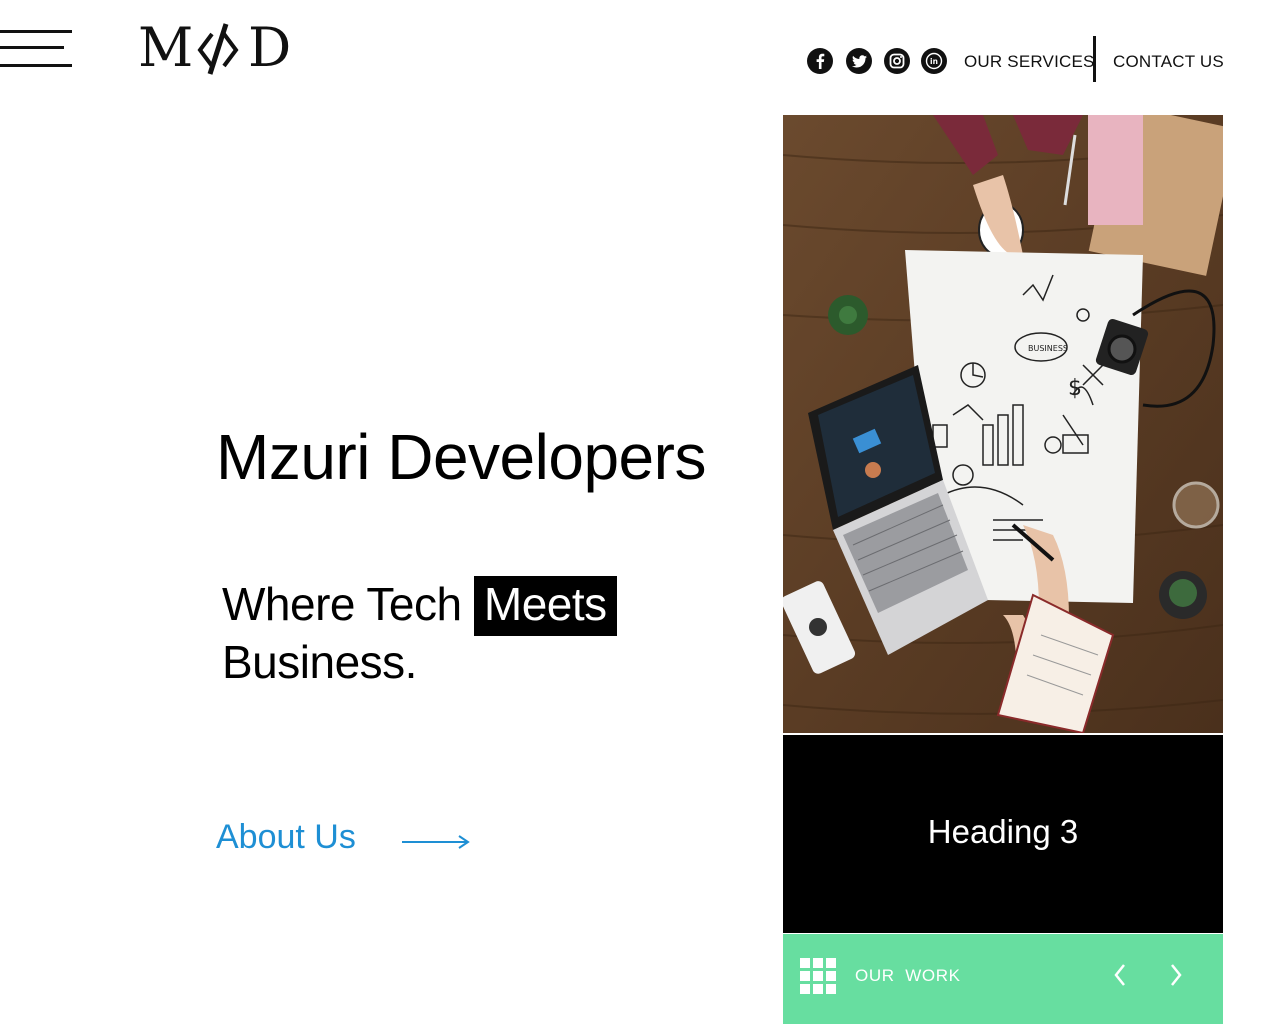 This screenshot has width=1280, height=1024. Describe the element at coordinates (1003, 979) in the screenshot. I see `our-work-bar: OUR WORK` at that location.